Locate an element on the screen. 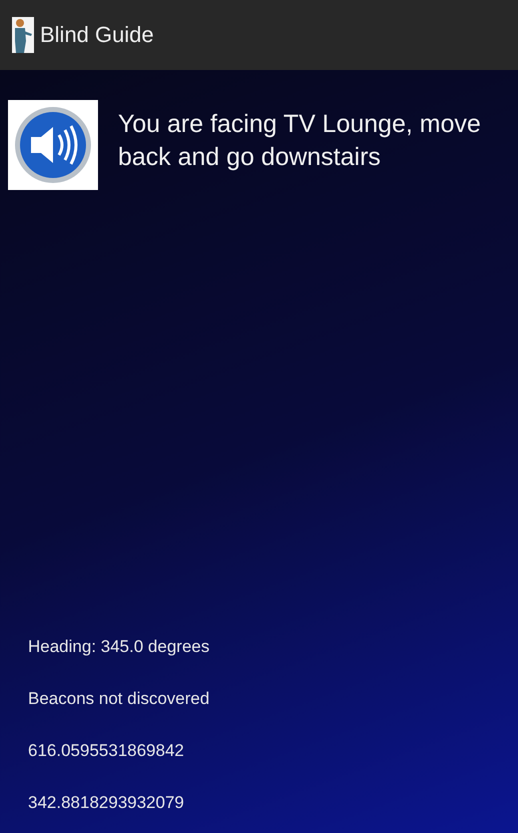  status-text: 342.8818293932079 is located at coordinates (106, 803).